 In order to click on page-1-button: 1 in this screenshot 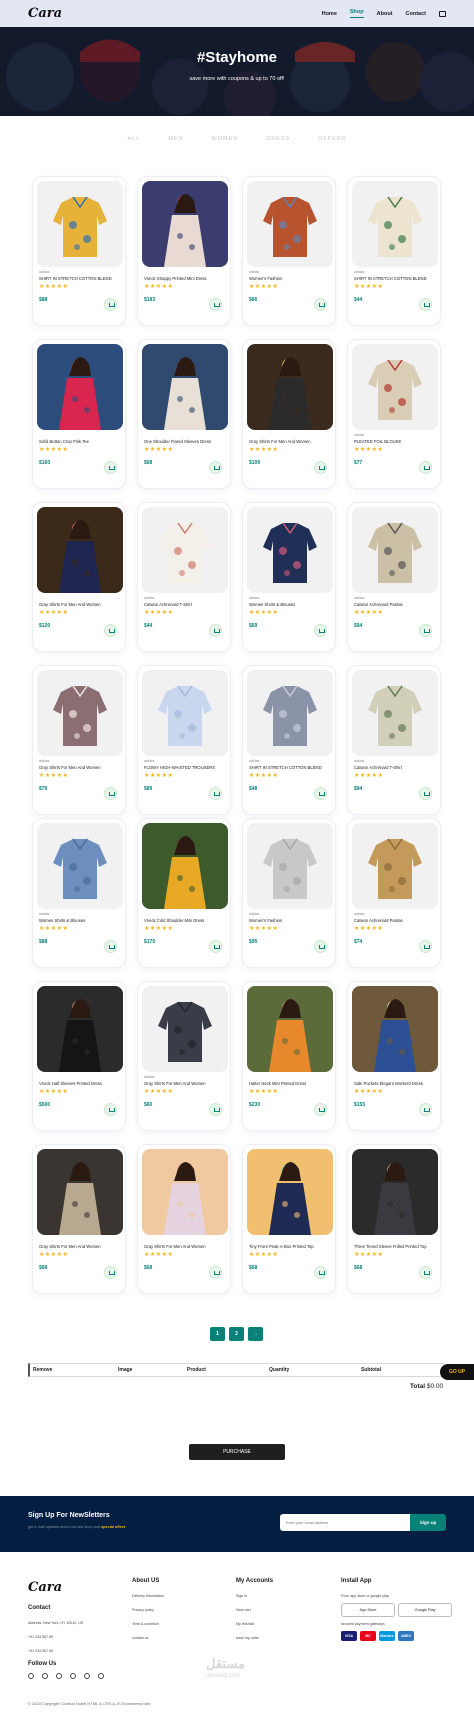, I will do `click(217, 1334)`.